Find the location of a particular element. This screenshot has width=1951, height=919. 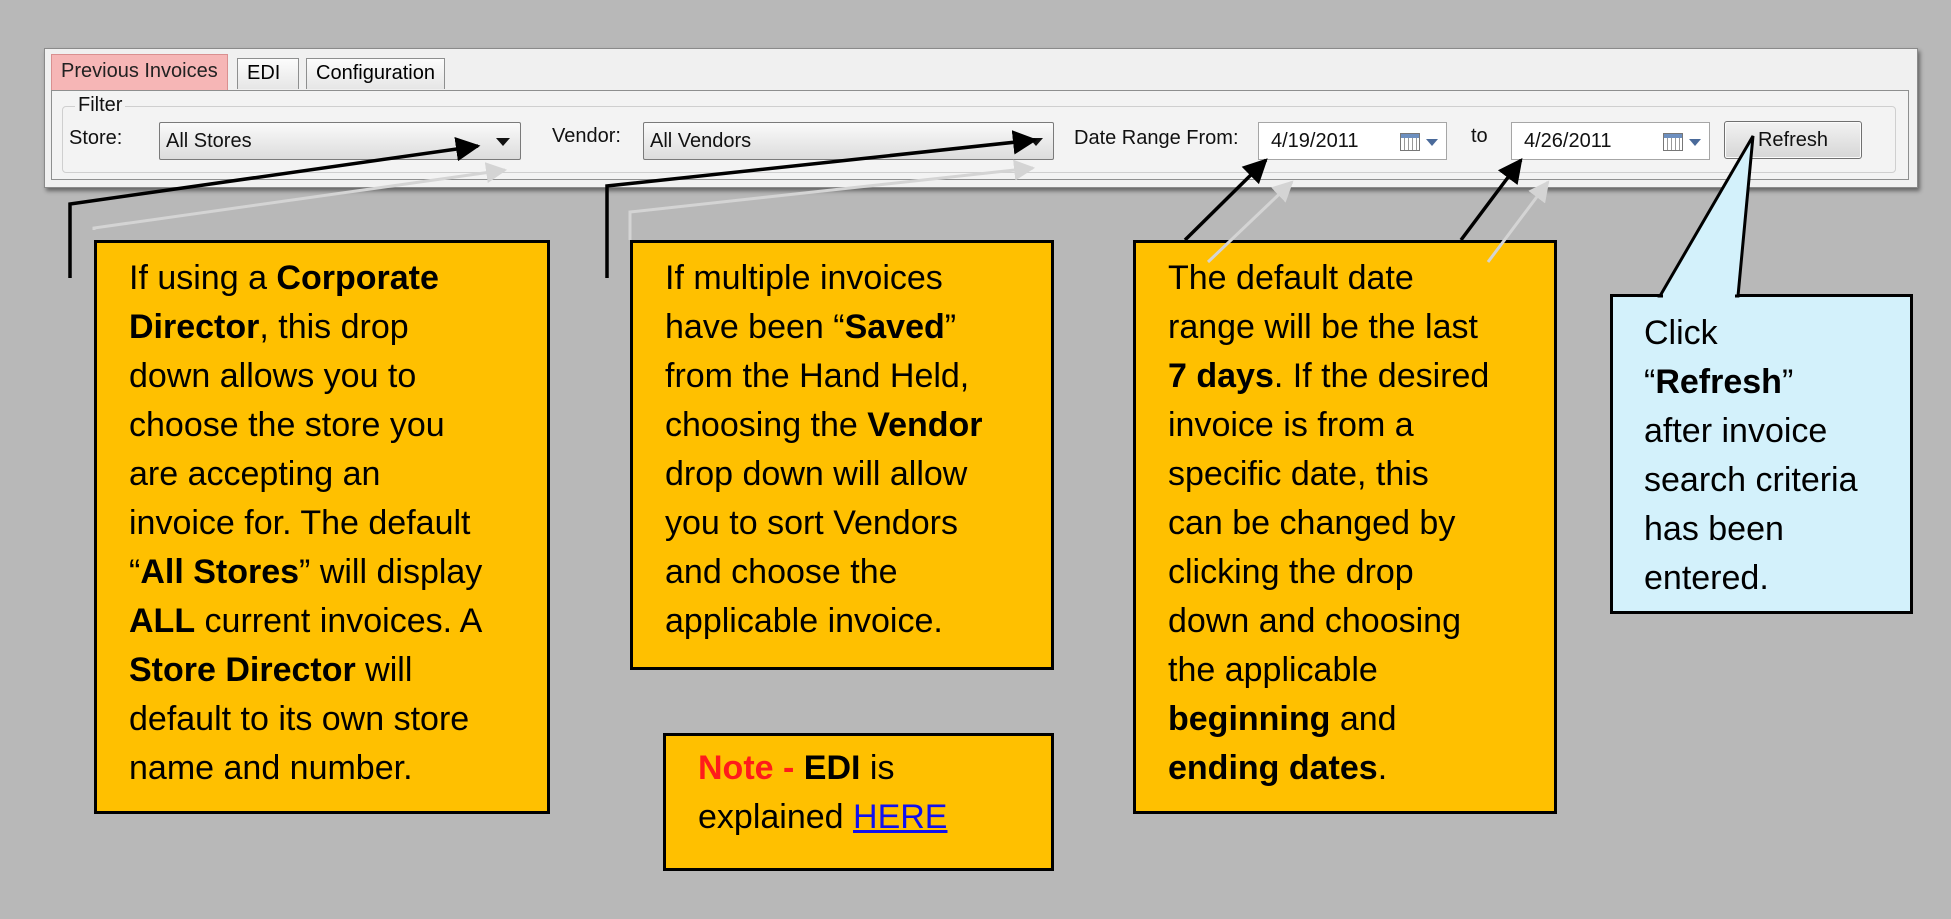

refresh-callout-tail is located at coordinates (1706, 216).